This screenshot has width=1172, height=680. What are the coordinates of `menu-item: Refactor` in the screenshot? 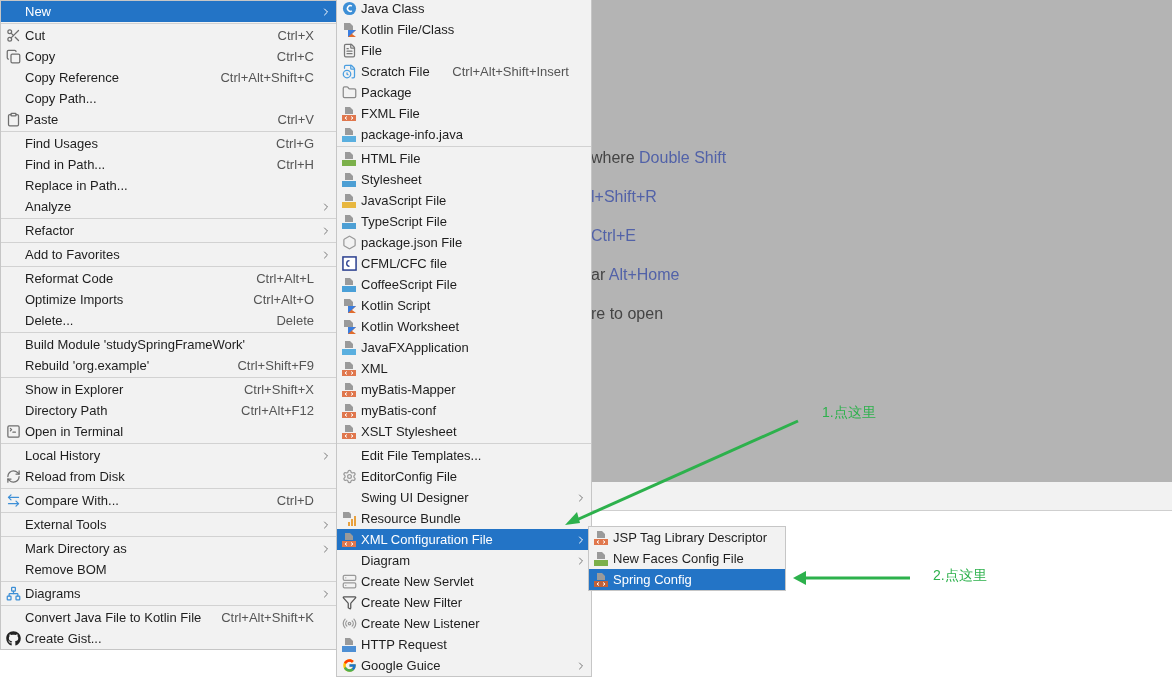 It's located at (168, 230).